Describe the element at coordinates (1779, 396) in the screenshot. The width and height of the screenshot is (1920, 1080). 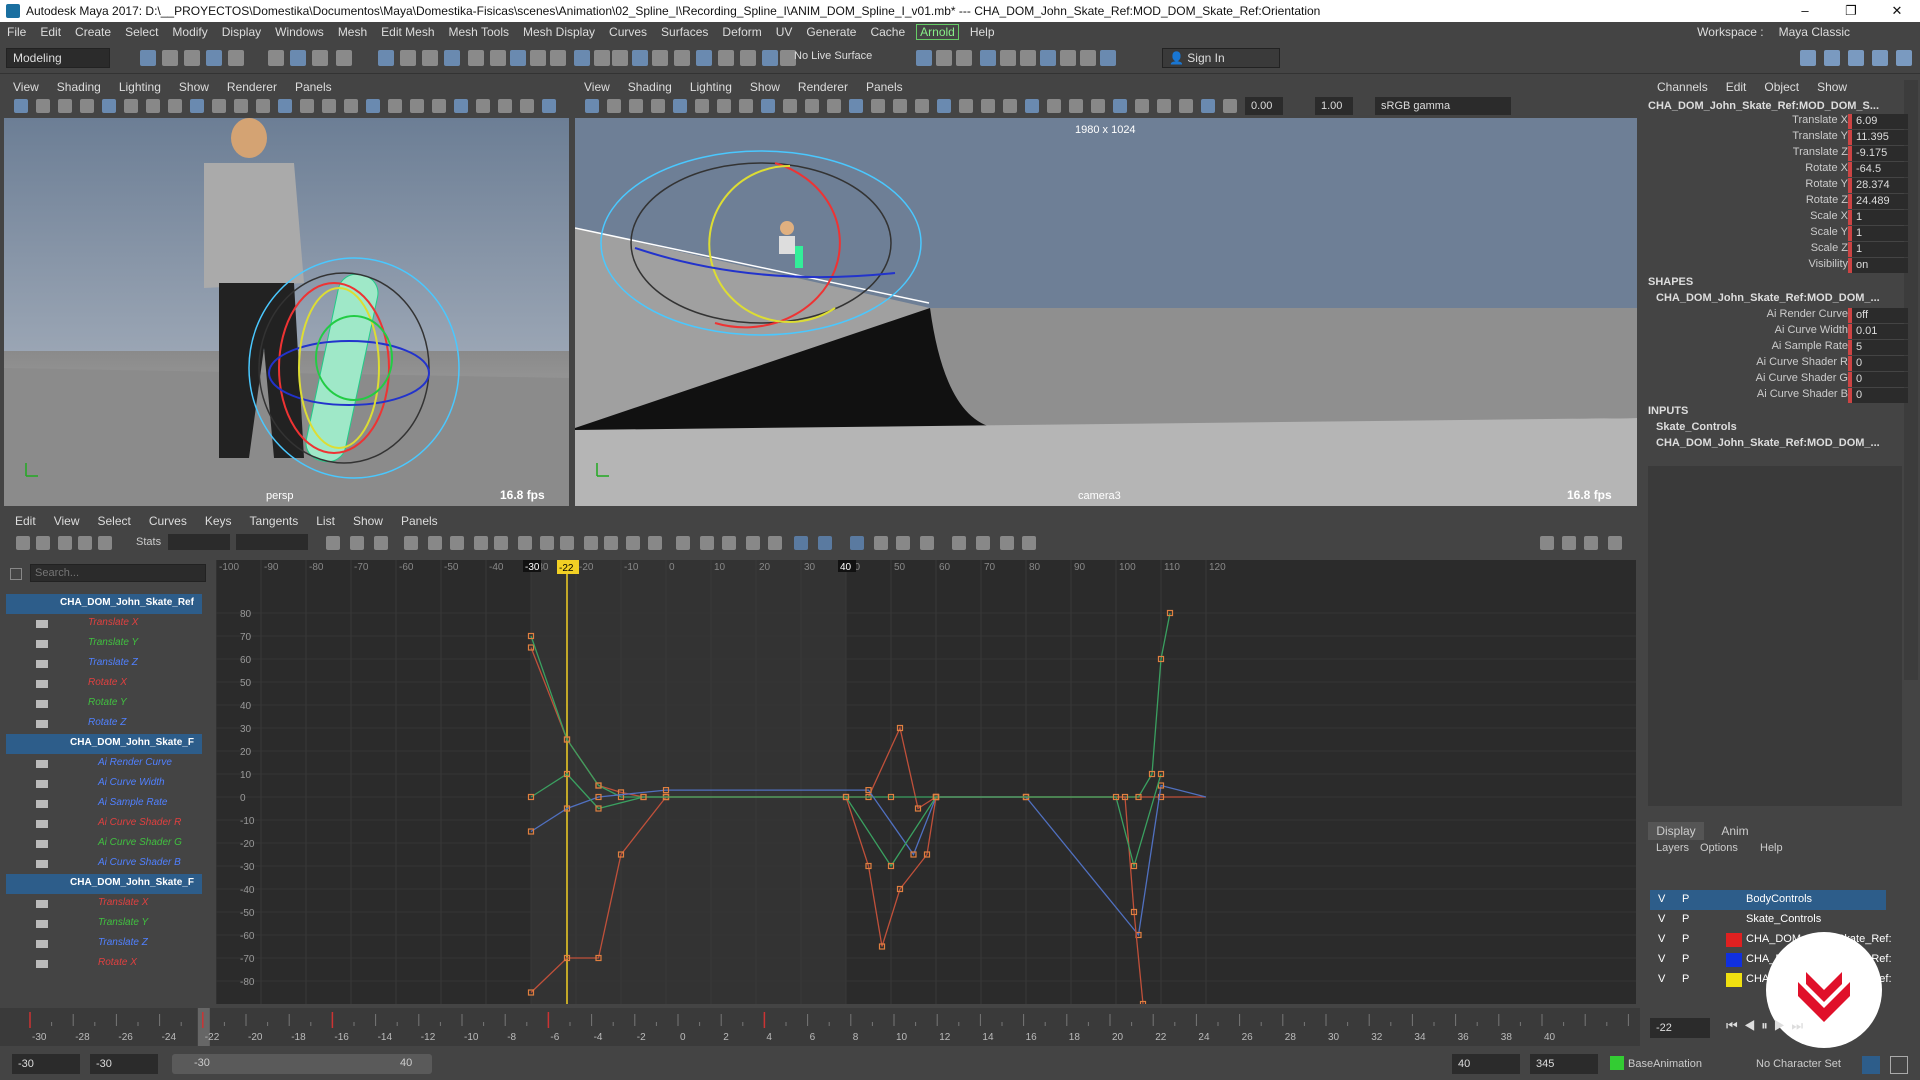
I see `shape-channel-ai-curve-shader-b: Ai Curve Shader B0` at that location.